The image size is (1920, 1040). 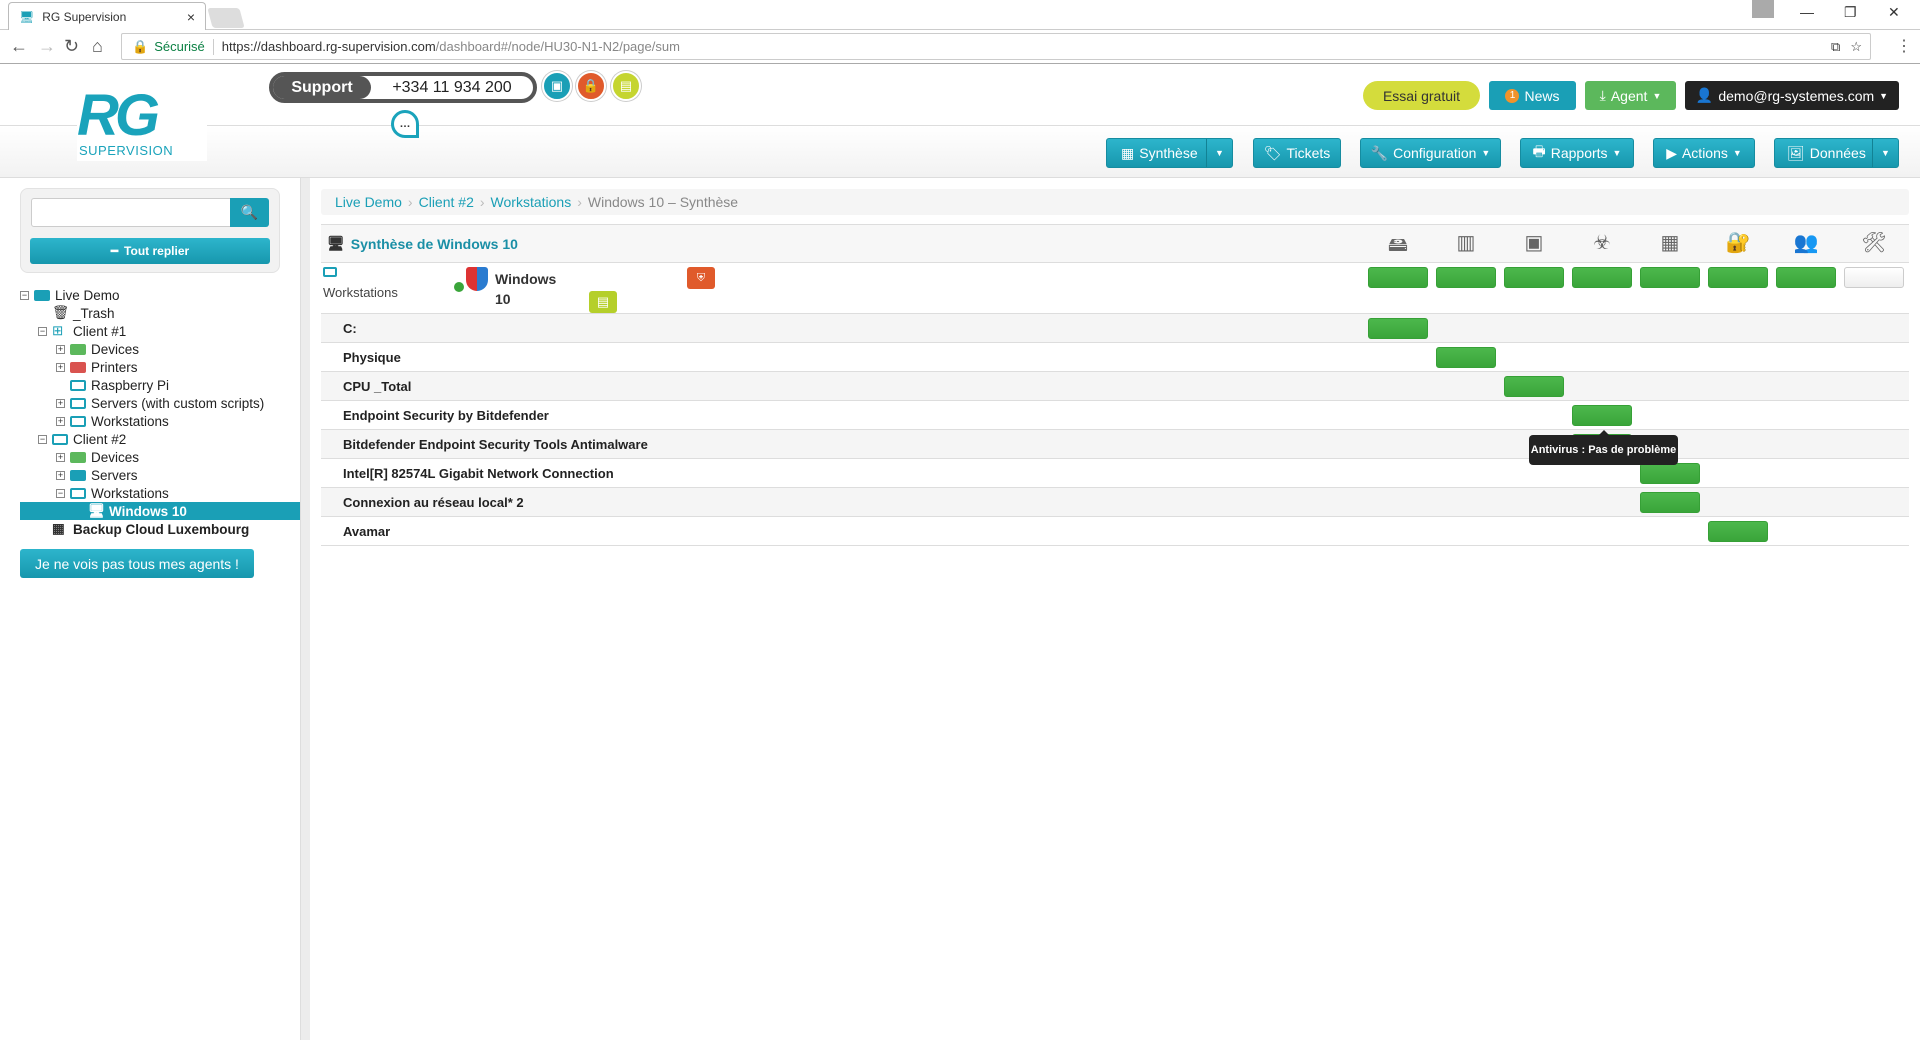 I want to click on folder-open-icon, so click(x=78, y=421).